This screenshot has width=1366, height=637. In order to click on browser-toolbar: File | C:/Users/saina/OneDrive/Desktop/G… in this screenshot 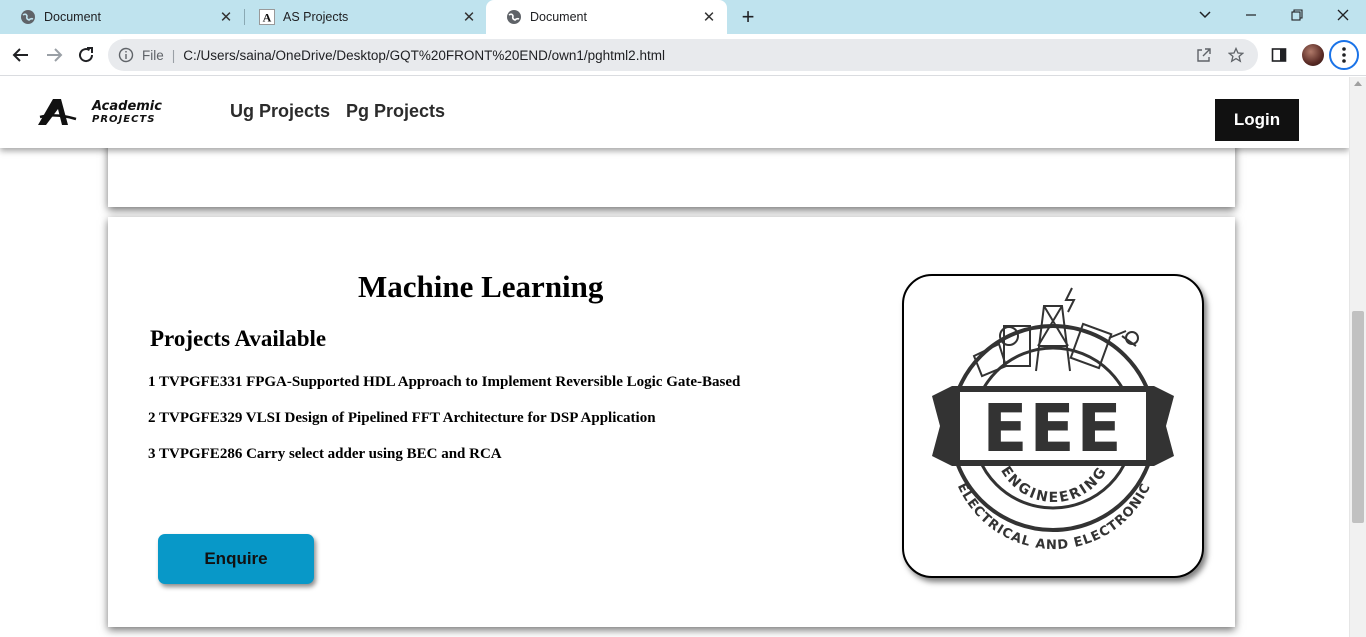, I will do `click(683, 55)`.